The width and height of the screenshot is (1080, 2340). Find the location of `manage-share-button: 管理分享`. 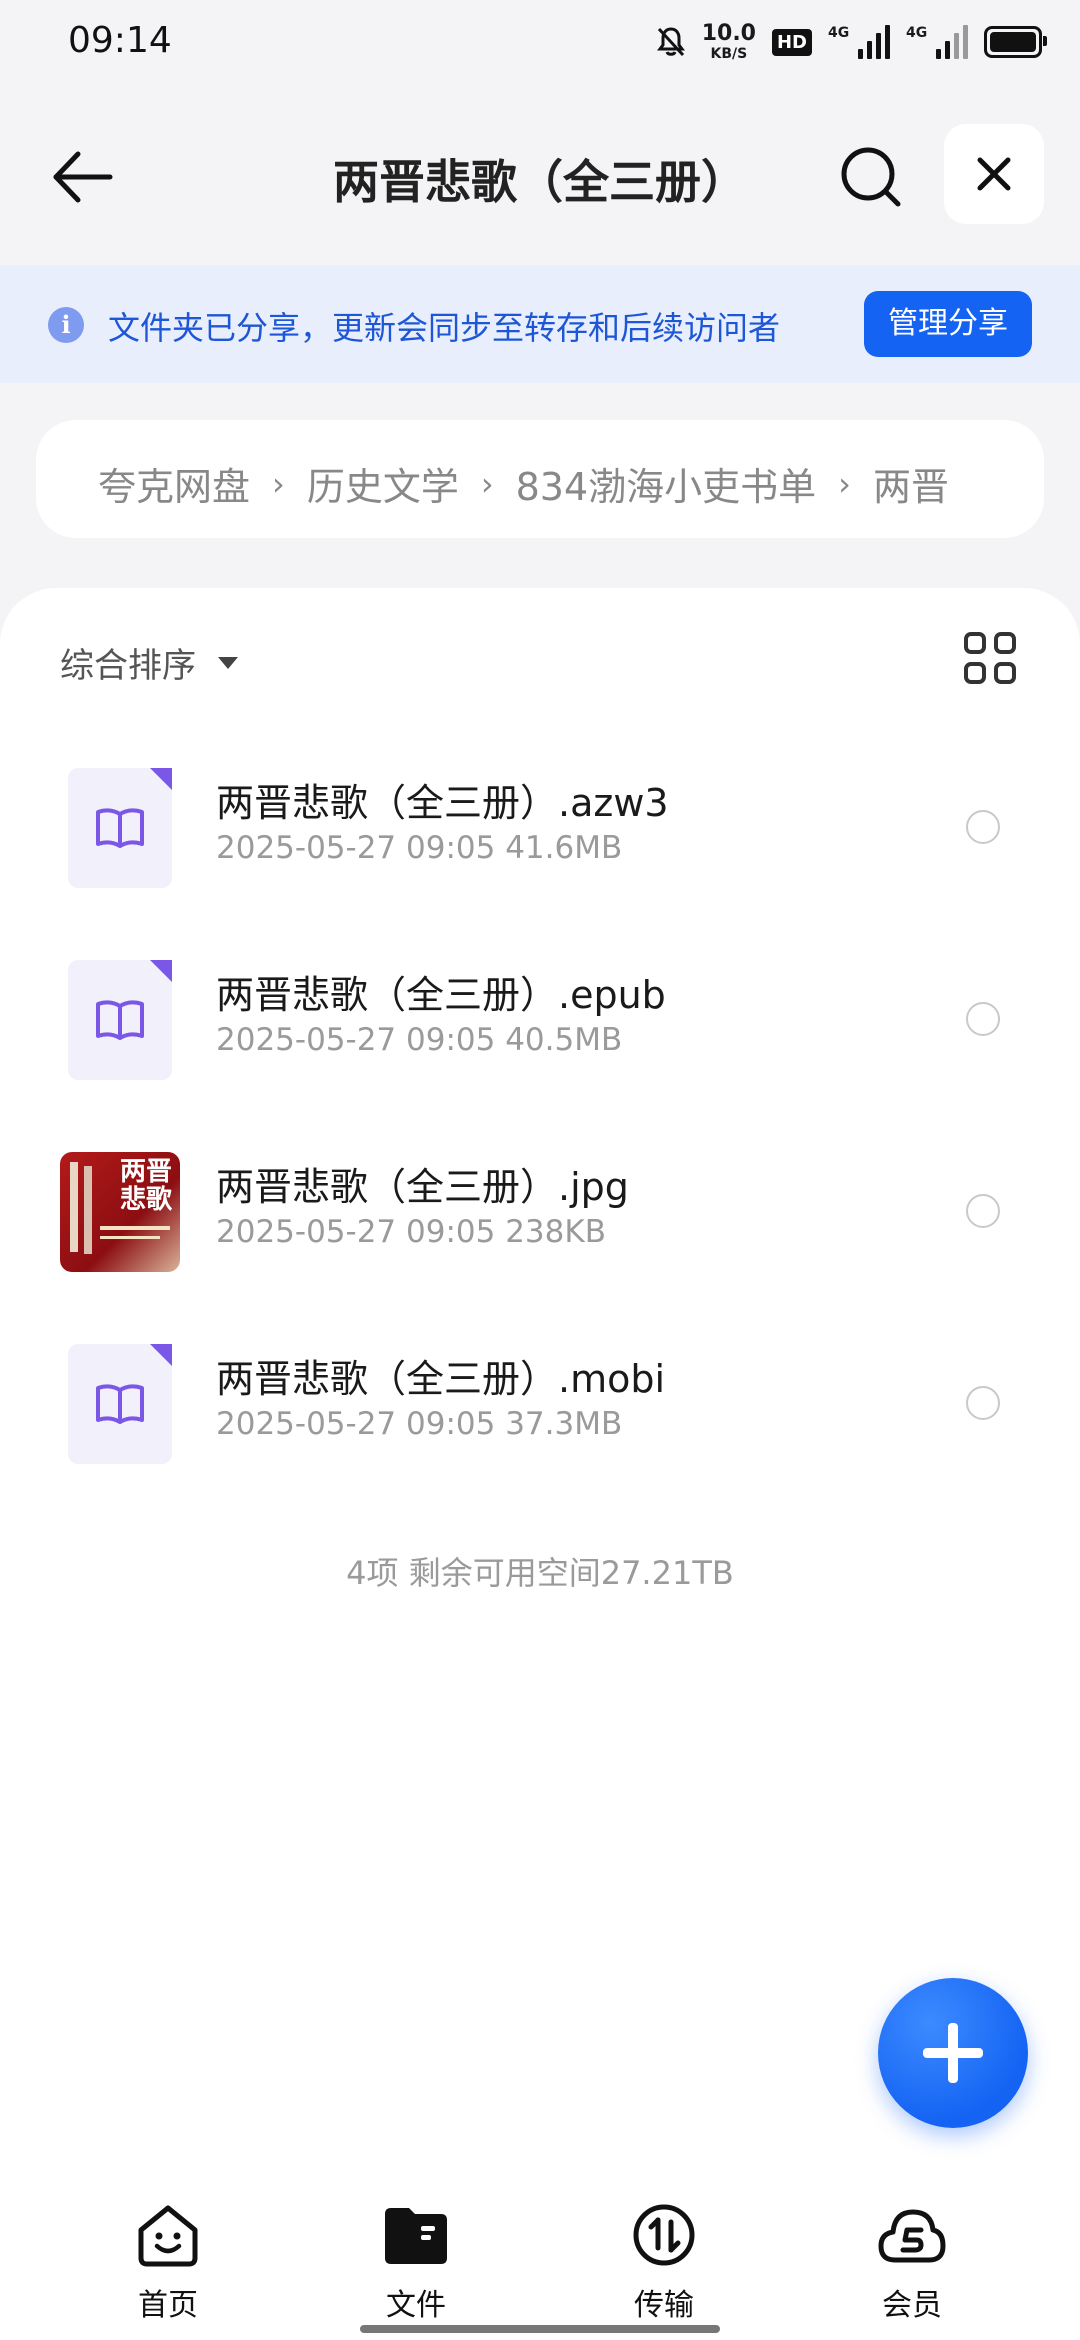

manage-share-button: 管理分享 is located at coordinates (948, 324).